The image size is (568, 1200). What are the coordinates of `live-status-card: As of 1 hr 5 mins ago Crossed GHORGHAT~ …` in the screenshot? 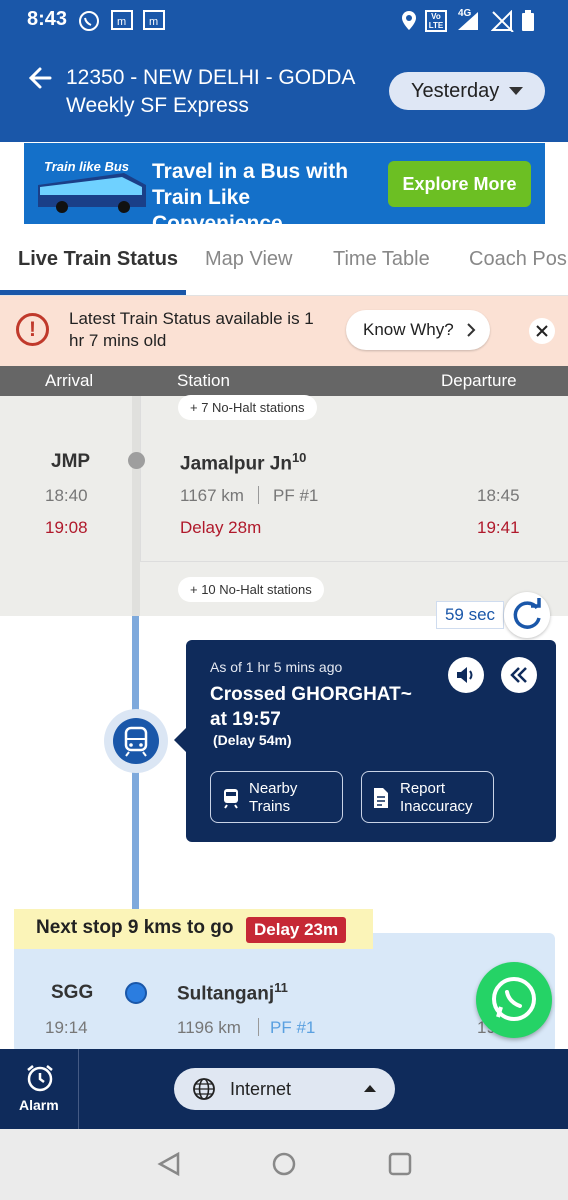 It's located at (365, 741).